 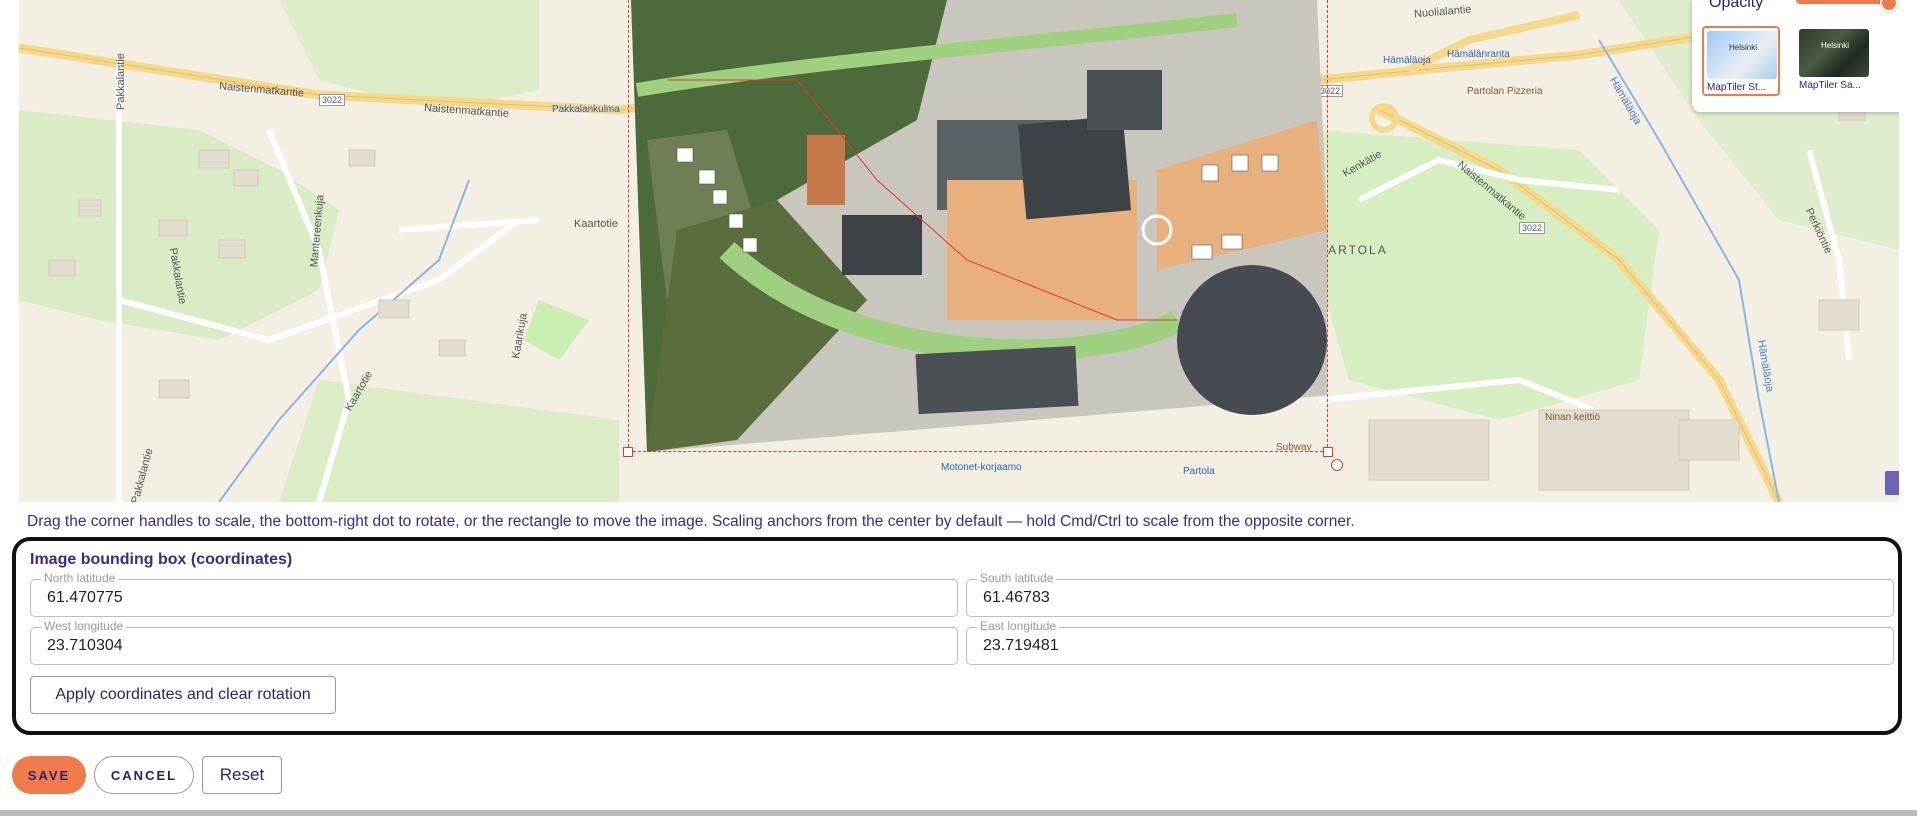 What do you see at coordinates (1743, 47) in the screenshot?
I see `streets-thumbnail-text: Helsinki` at bounding box center [1743, 47].